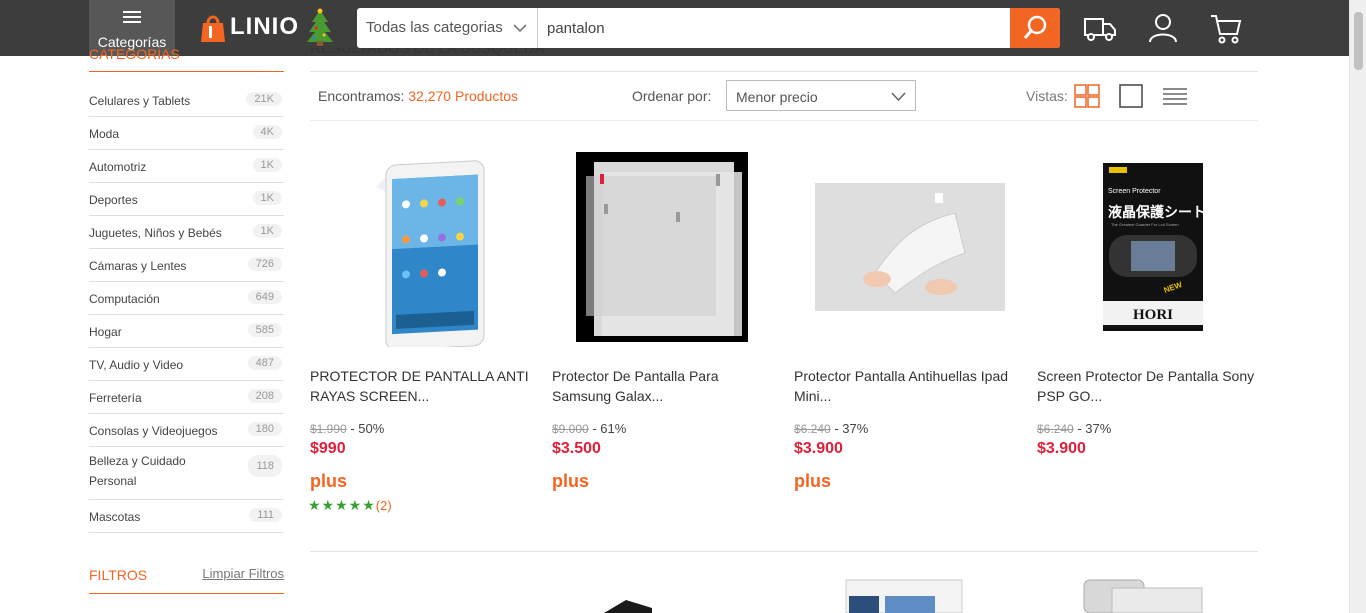 Image resolution: width=1366 pixels, height=613 pixels. What do you see at coordinates (361, 96) in the screenshot?
I see `results-count-prefix: Encontramos:` at bounding box center [361, 96].